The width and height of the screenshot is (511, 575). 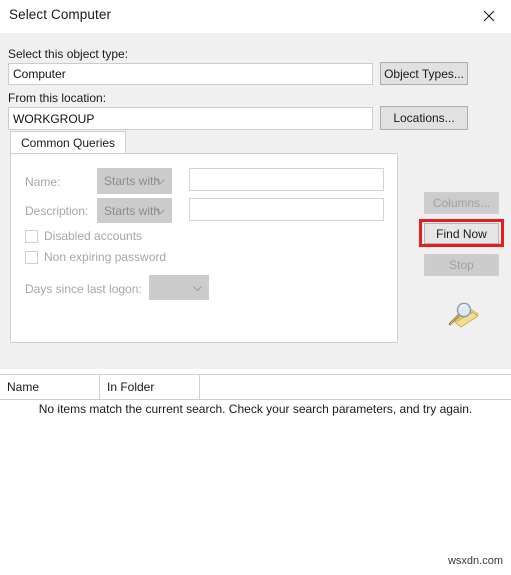 I want to click on description-operator-dropdown: Starts with, so click(x=134, y=210).